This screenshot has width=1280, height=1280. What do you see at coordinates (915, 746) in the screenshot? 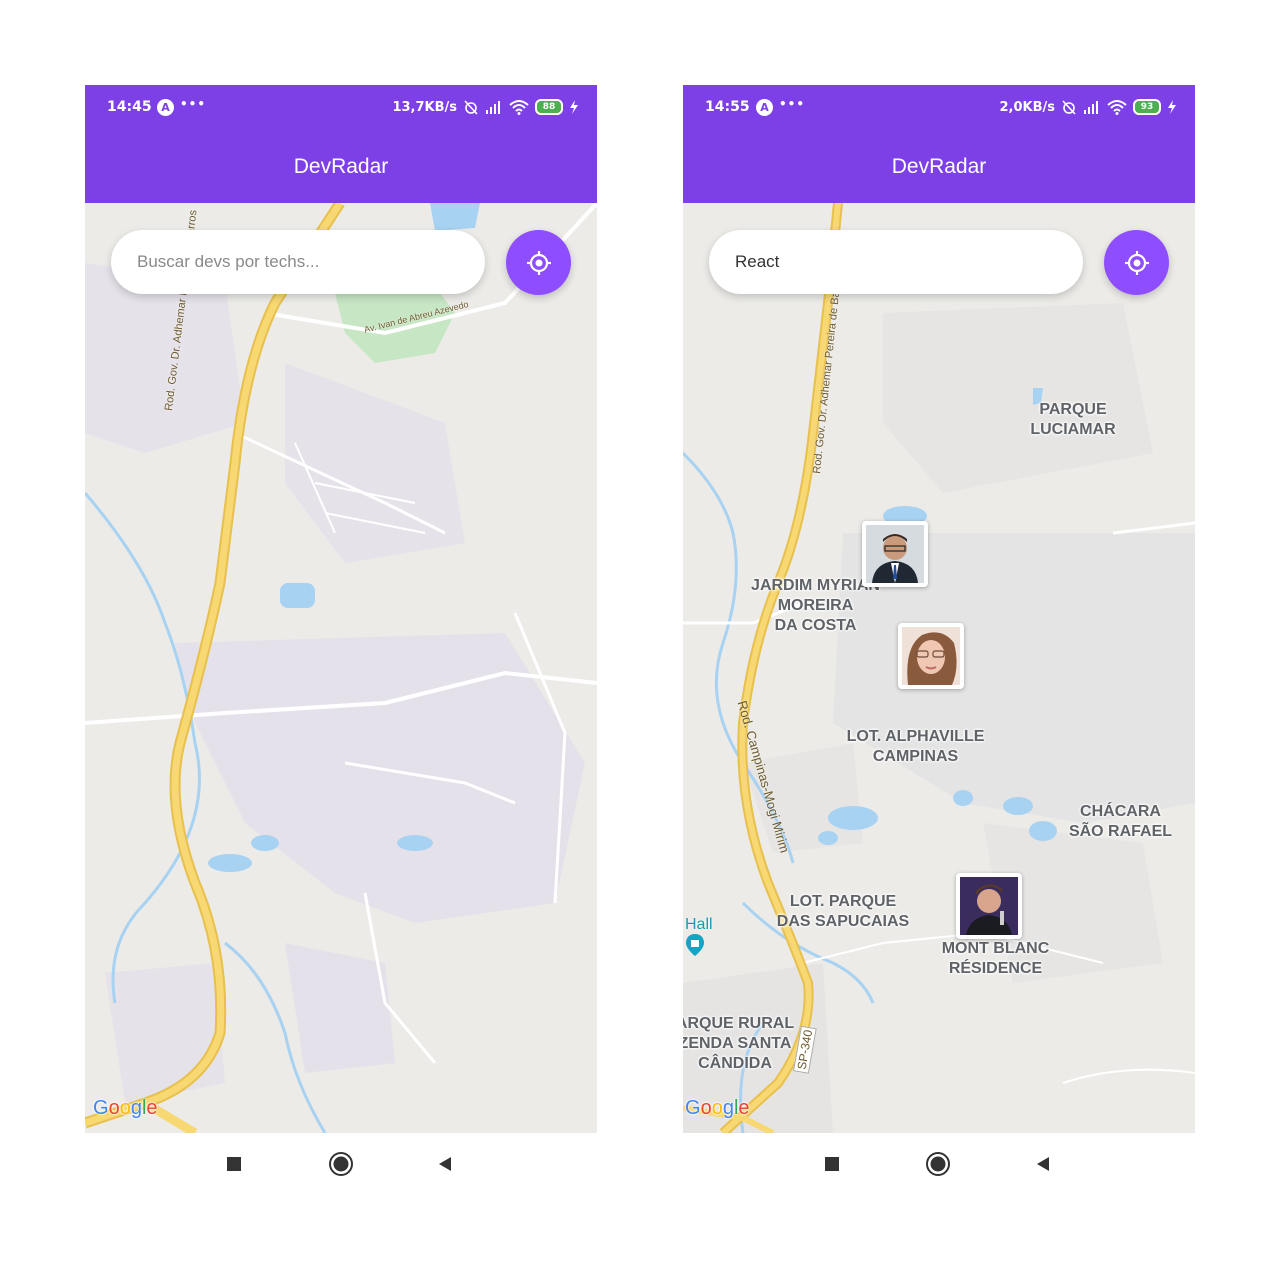
I see `place-label: LOT. ALPHAVILLE CAMPINAS` at bounding box center [915, 746].